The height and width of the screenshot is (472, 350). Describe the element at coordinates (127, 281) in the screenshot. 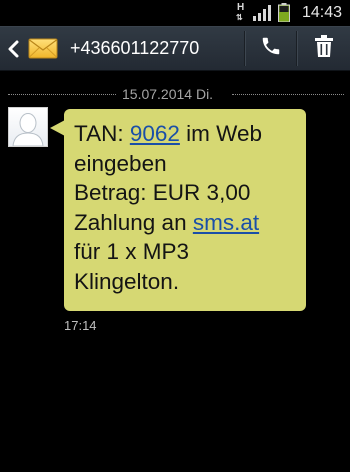

I see `message-line: Klingelton.` at that location.